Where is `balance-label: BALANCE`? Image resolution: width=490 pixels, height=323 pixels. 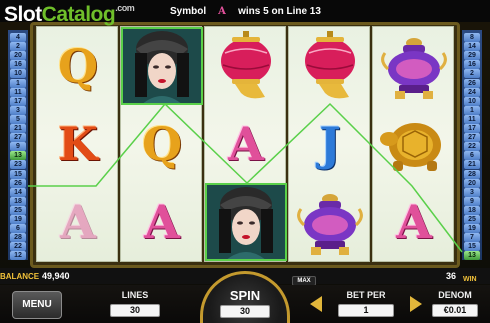
balance-label: BALANCE is located at coordinates (20, 276).